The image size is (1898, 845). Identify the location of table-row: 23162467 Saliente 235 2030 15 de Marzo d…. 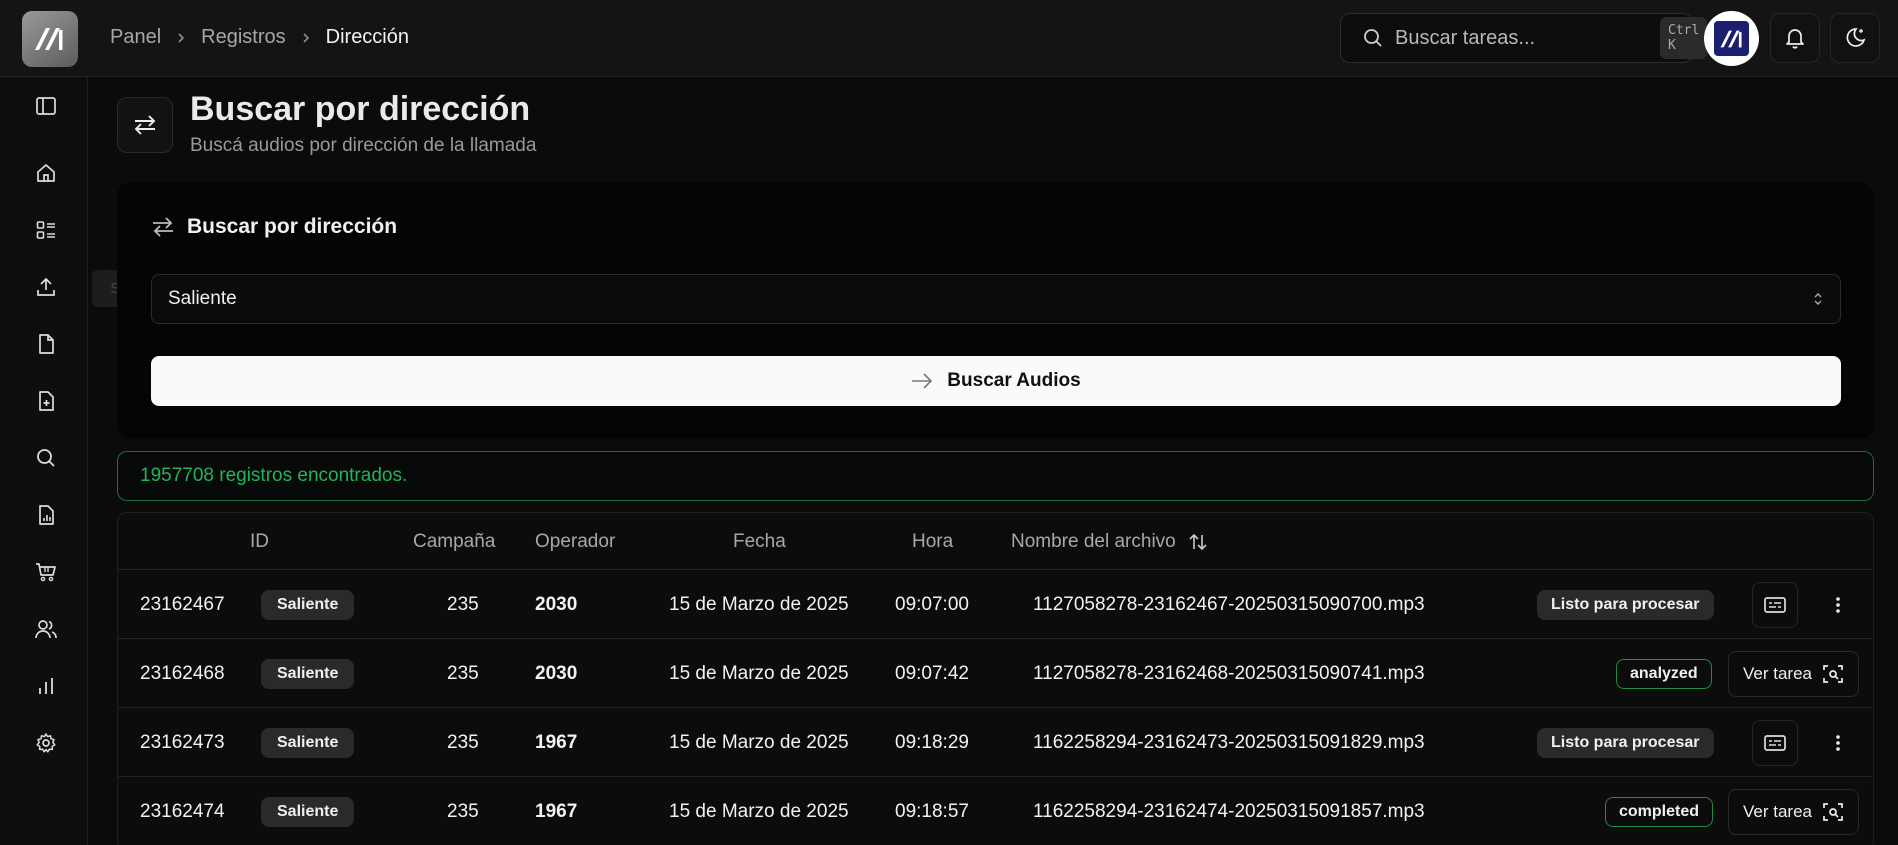
(995, 604).